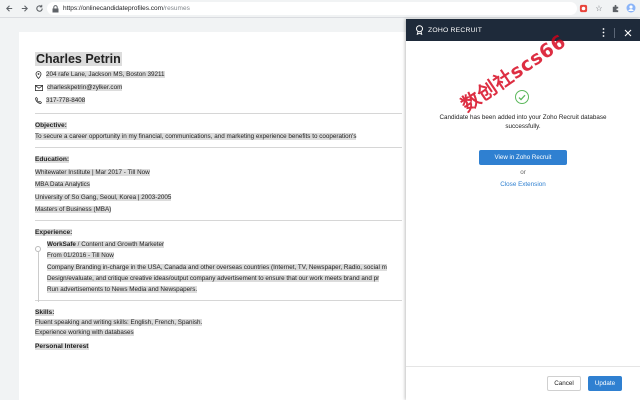 The image size is (640, 400). I want to click on forward-arrow-icon, so click(24, 9).